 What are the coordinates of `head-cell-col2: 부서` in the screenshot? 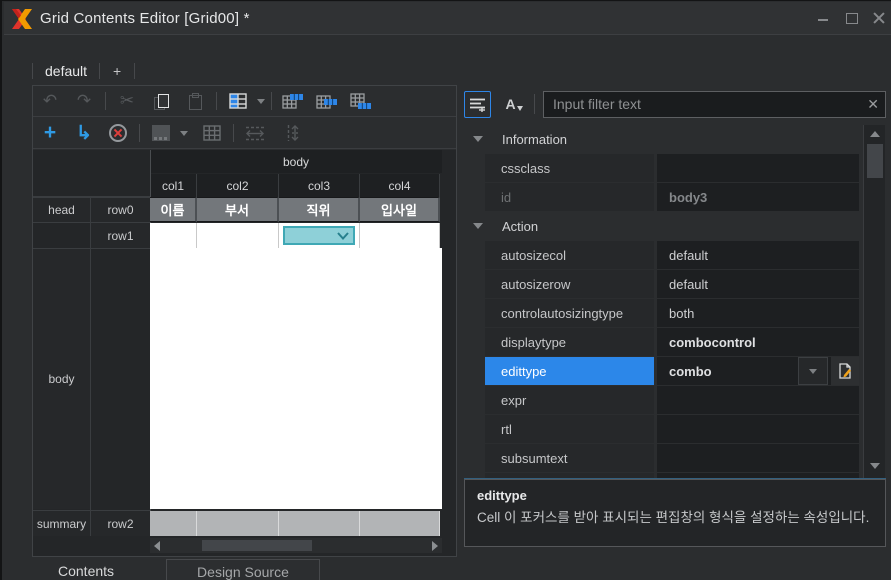 It's located at (238, 209).